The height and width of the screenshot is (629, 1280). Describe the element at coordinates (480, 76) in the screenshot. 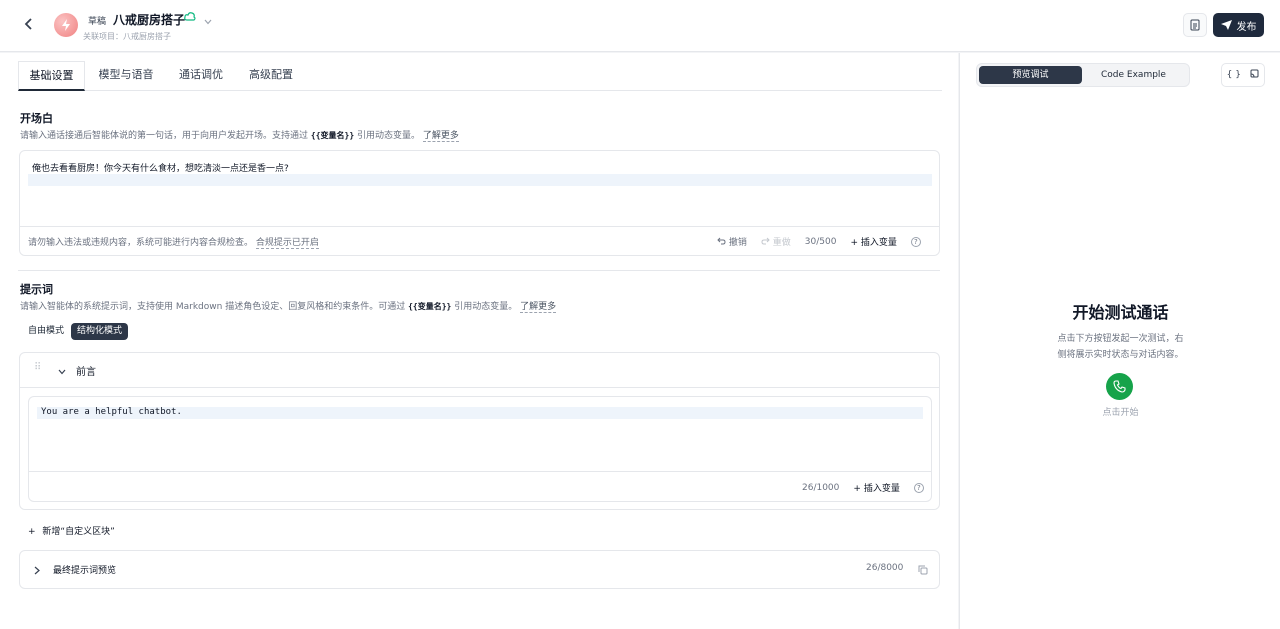

I see `tab-bar: 基础设置 模型与语音 通话调优 高级配置` at that location.